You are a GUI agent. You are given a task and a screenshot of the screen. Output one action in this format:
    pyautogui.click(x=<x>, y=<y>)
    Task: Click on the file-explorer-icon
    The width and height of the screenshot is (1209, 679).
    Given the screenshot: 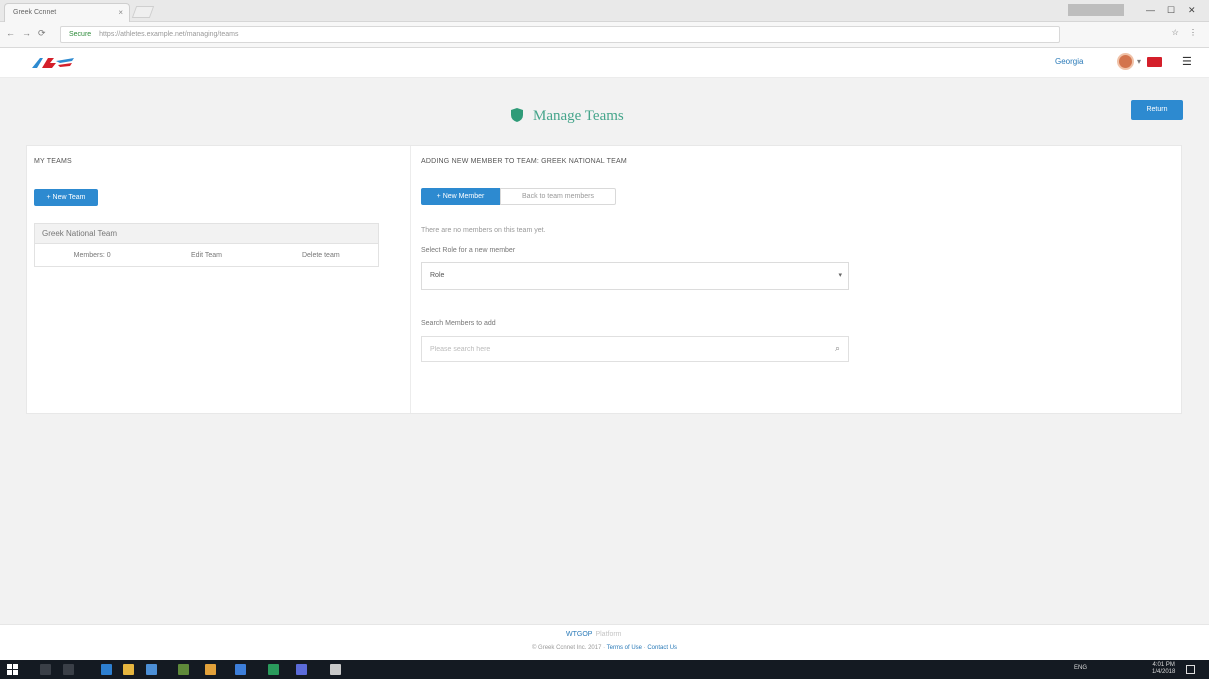 What is the action you would take?
    pyautogui.click(x=128, y=669)
    